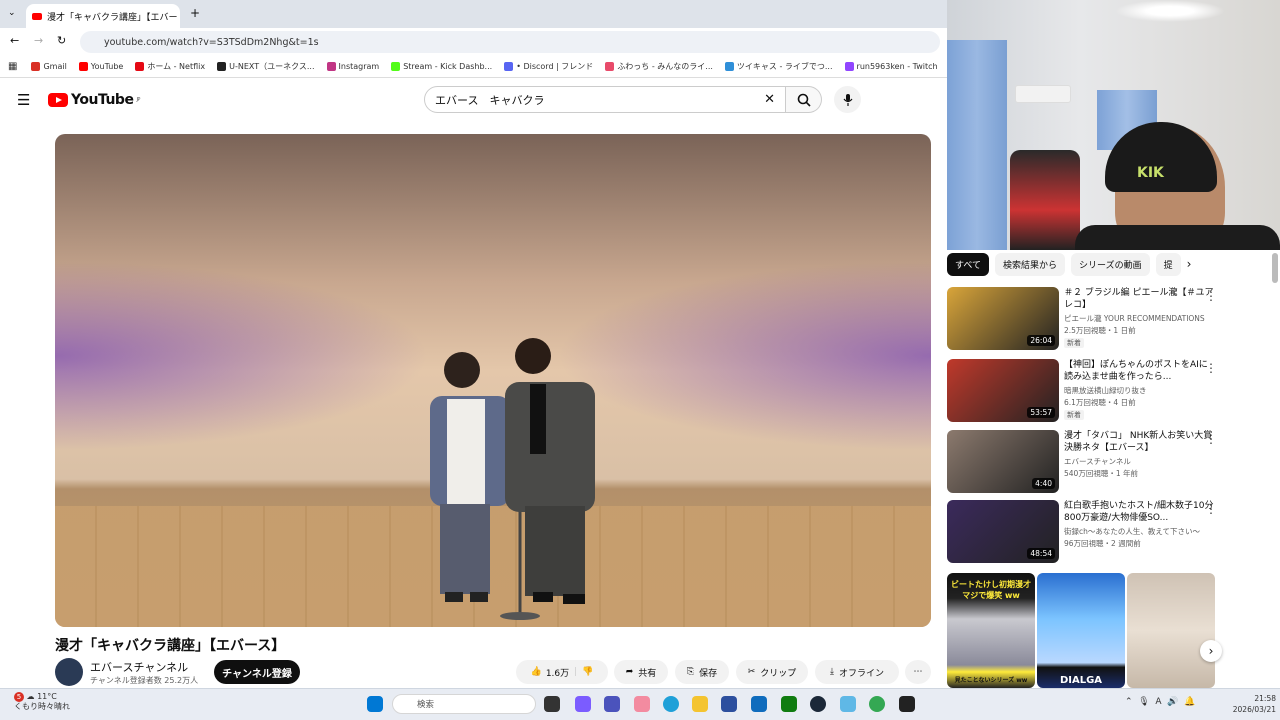 Image resolution: width=1280 pixels, height=720 pixels. Describe the element at coordinates (1139, 531) in the screenshot. I see `recommendation-channel: 街録ch〜あなたの人生、教えて下さい〜` at that location.